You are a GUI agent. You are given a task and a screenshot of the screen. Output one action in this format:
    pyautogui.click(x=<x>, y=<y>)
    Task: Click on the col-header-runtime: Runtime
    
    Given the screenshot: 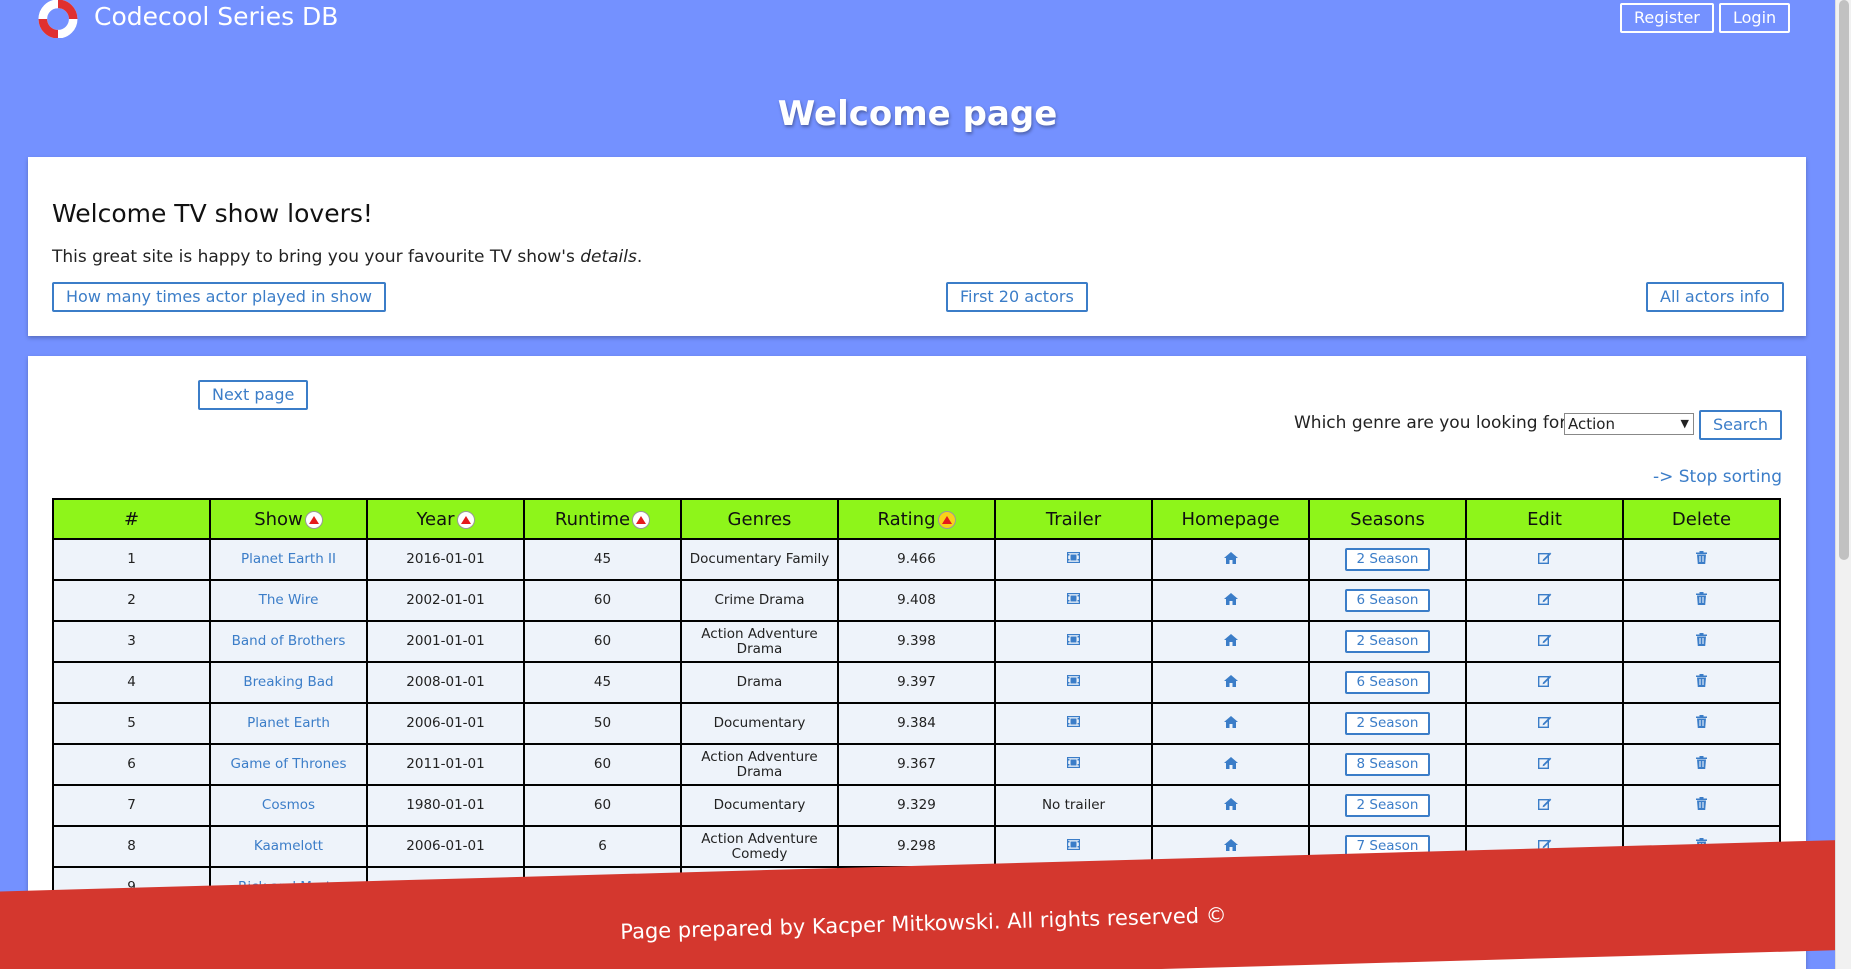 What is the action you would take?
    pyautogui.click(x=602, y=519)
    